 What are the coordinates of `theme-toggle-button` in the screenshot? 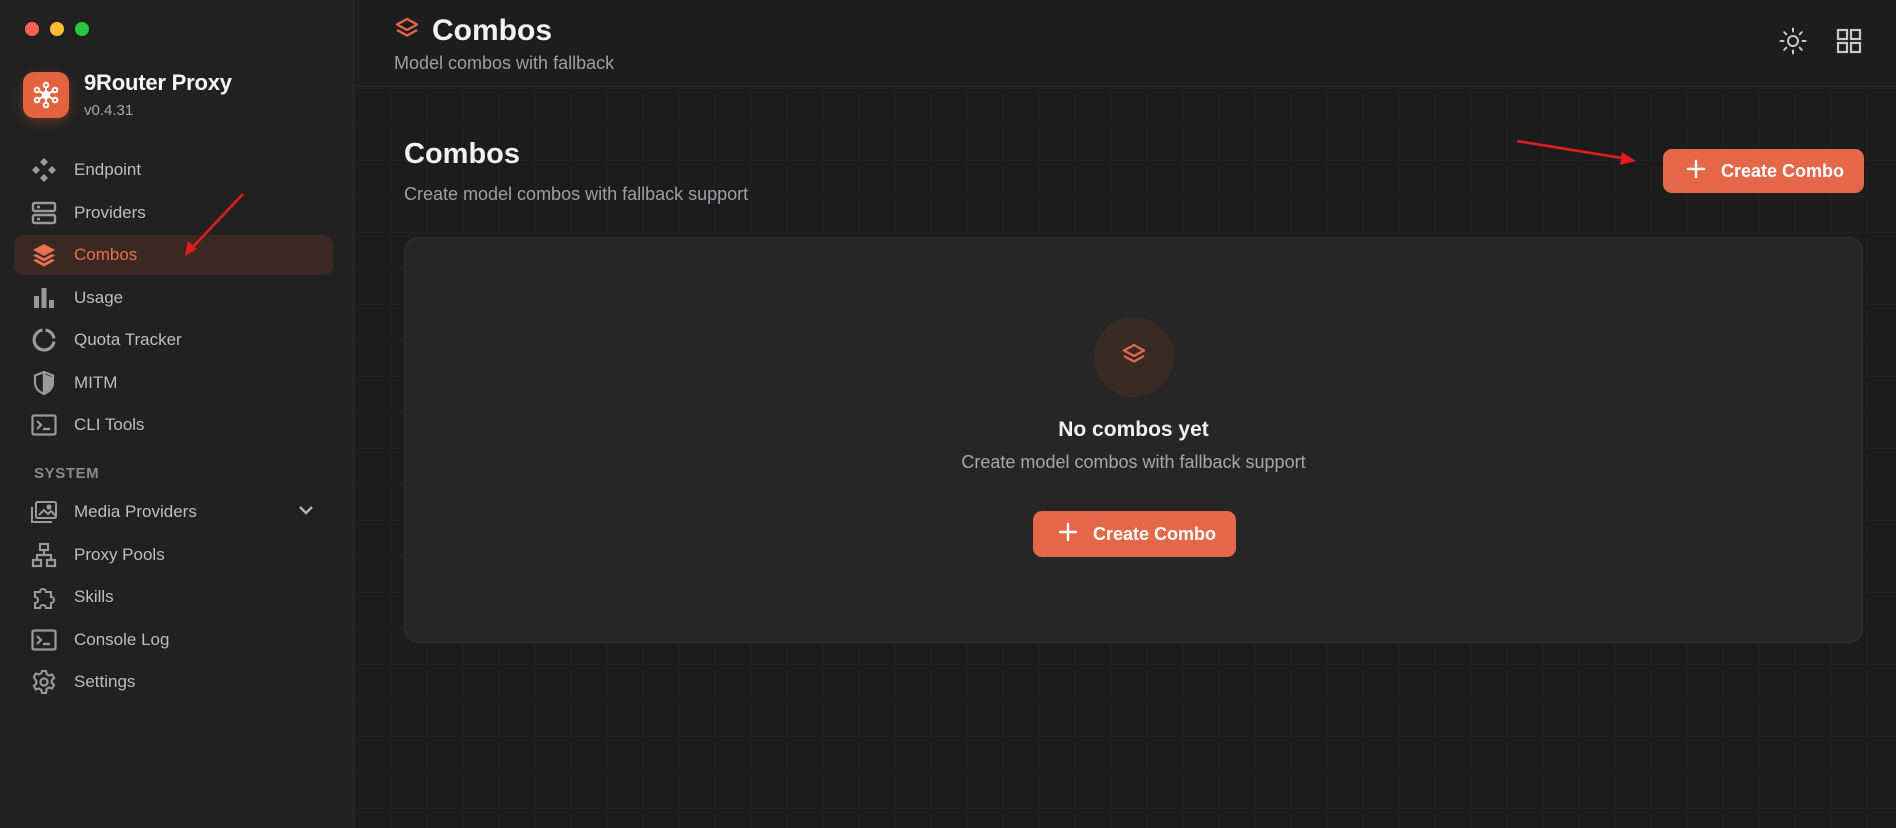 It's located at (1793, 43).